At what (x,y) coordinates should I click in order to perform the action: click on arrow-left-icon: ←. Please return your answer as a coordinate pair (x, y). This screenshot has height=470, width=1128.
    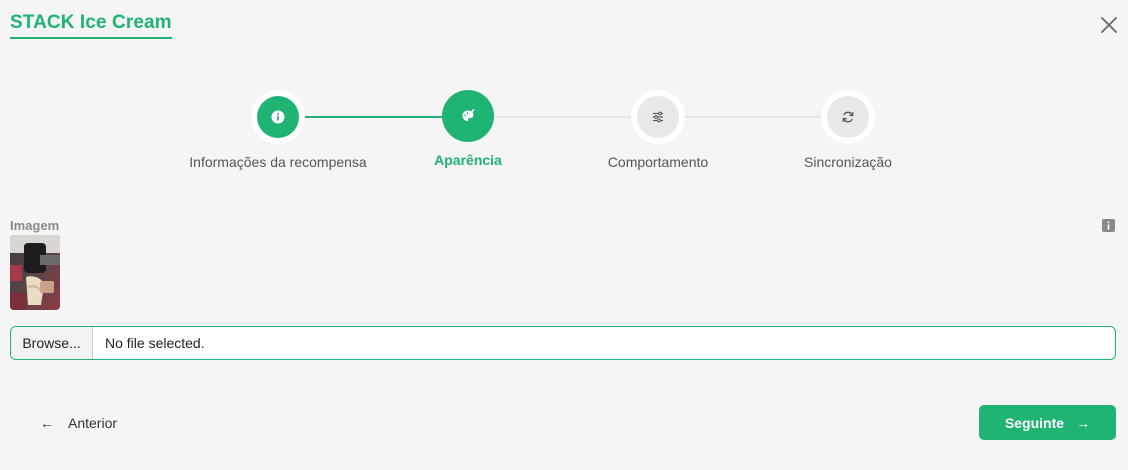
    Looking at the image, I should click on (47, 423).